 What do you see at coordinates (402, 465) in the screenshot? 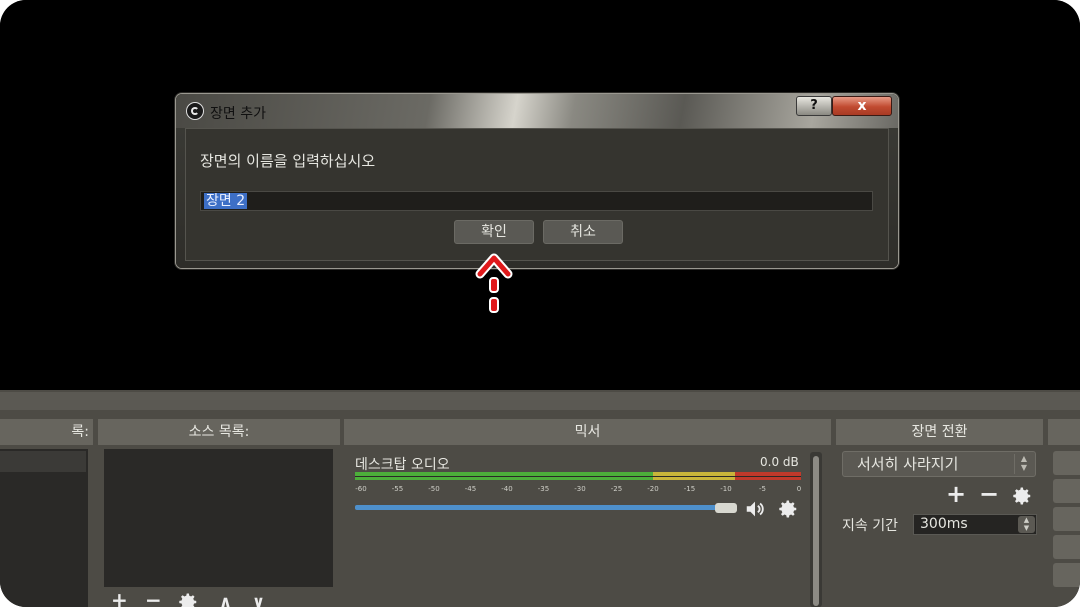
I see `mixer-channel-name: 데스크탑 오디오` at bounding box center [402, 465].